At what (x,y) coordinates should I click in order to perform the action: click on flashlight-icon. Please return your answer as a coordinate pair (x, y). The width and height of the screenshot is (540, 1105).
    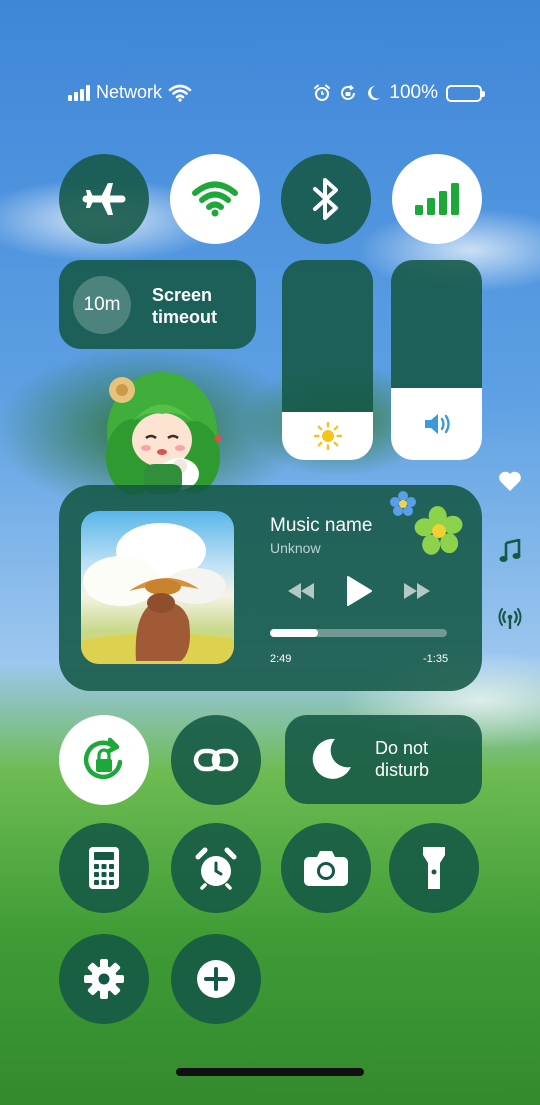
    Looking at the image, I should click on (434, 868).